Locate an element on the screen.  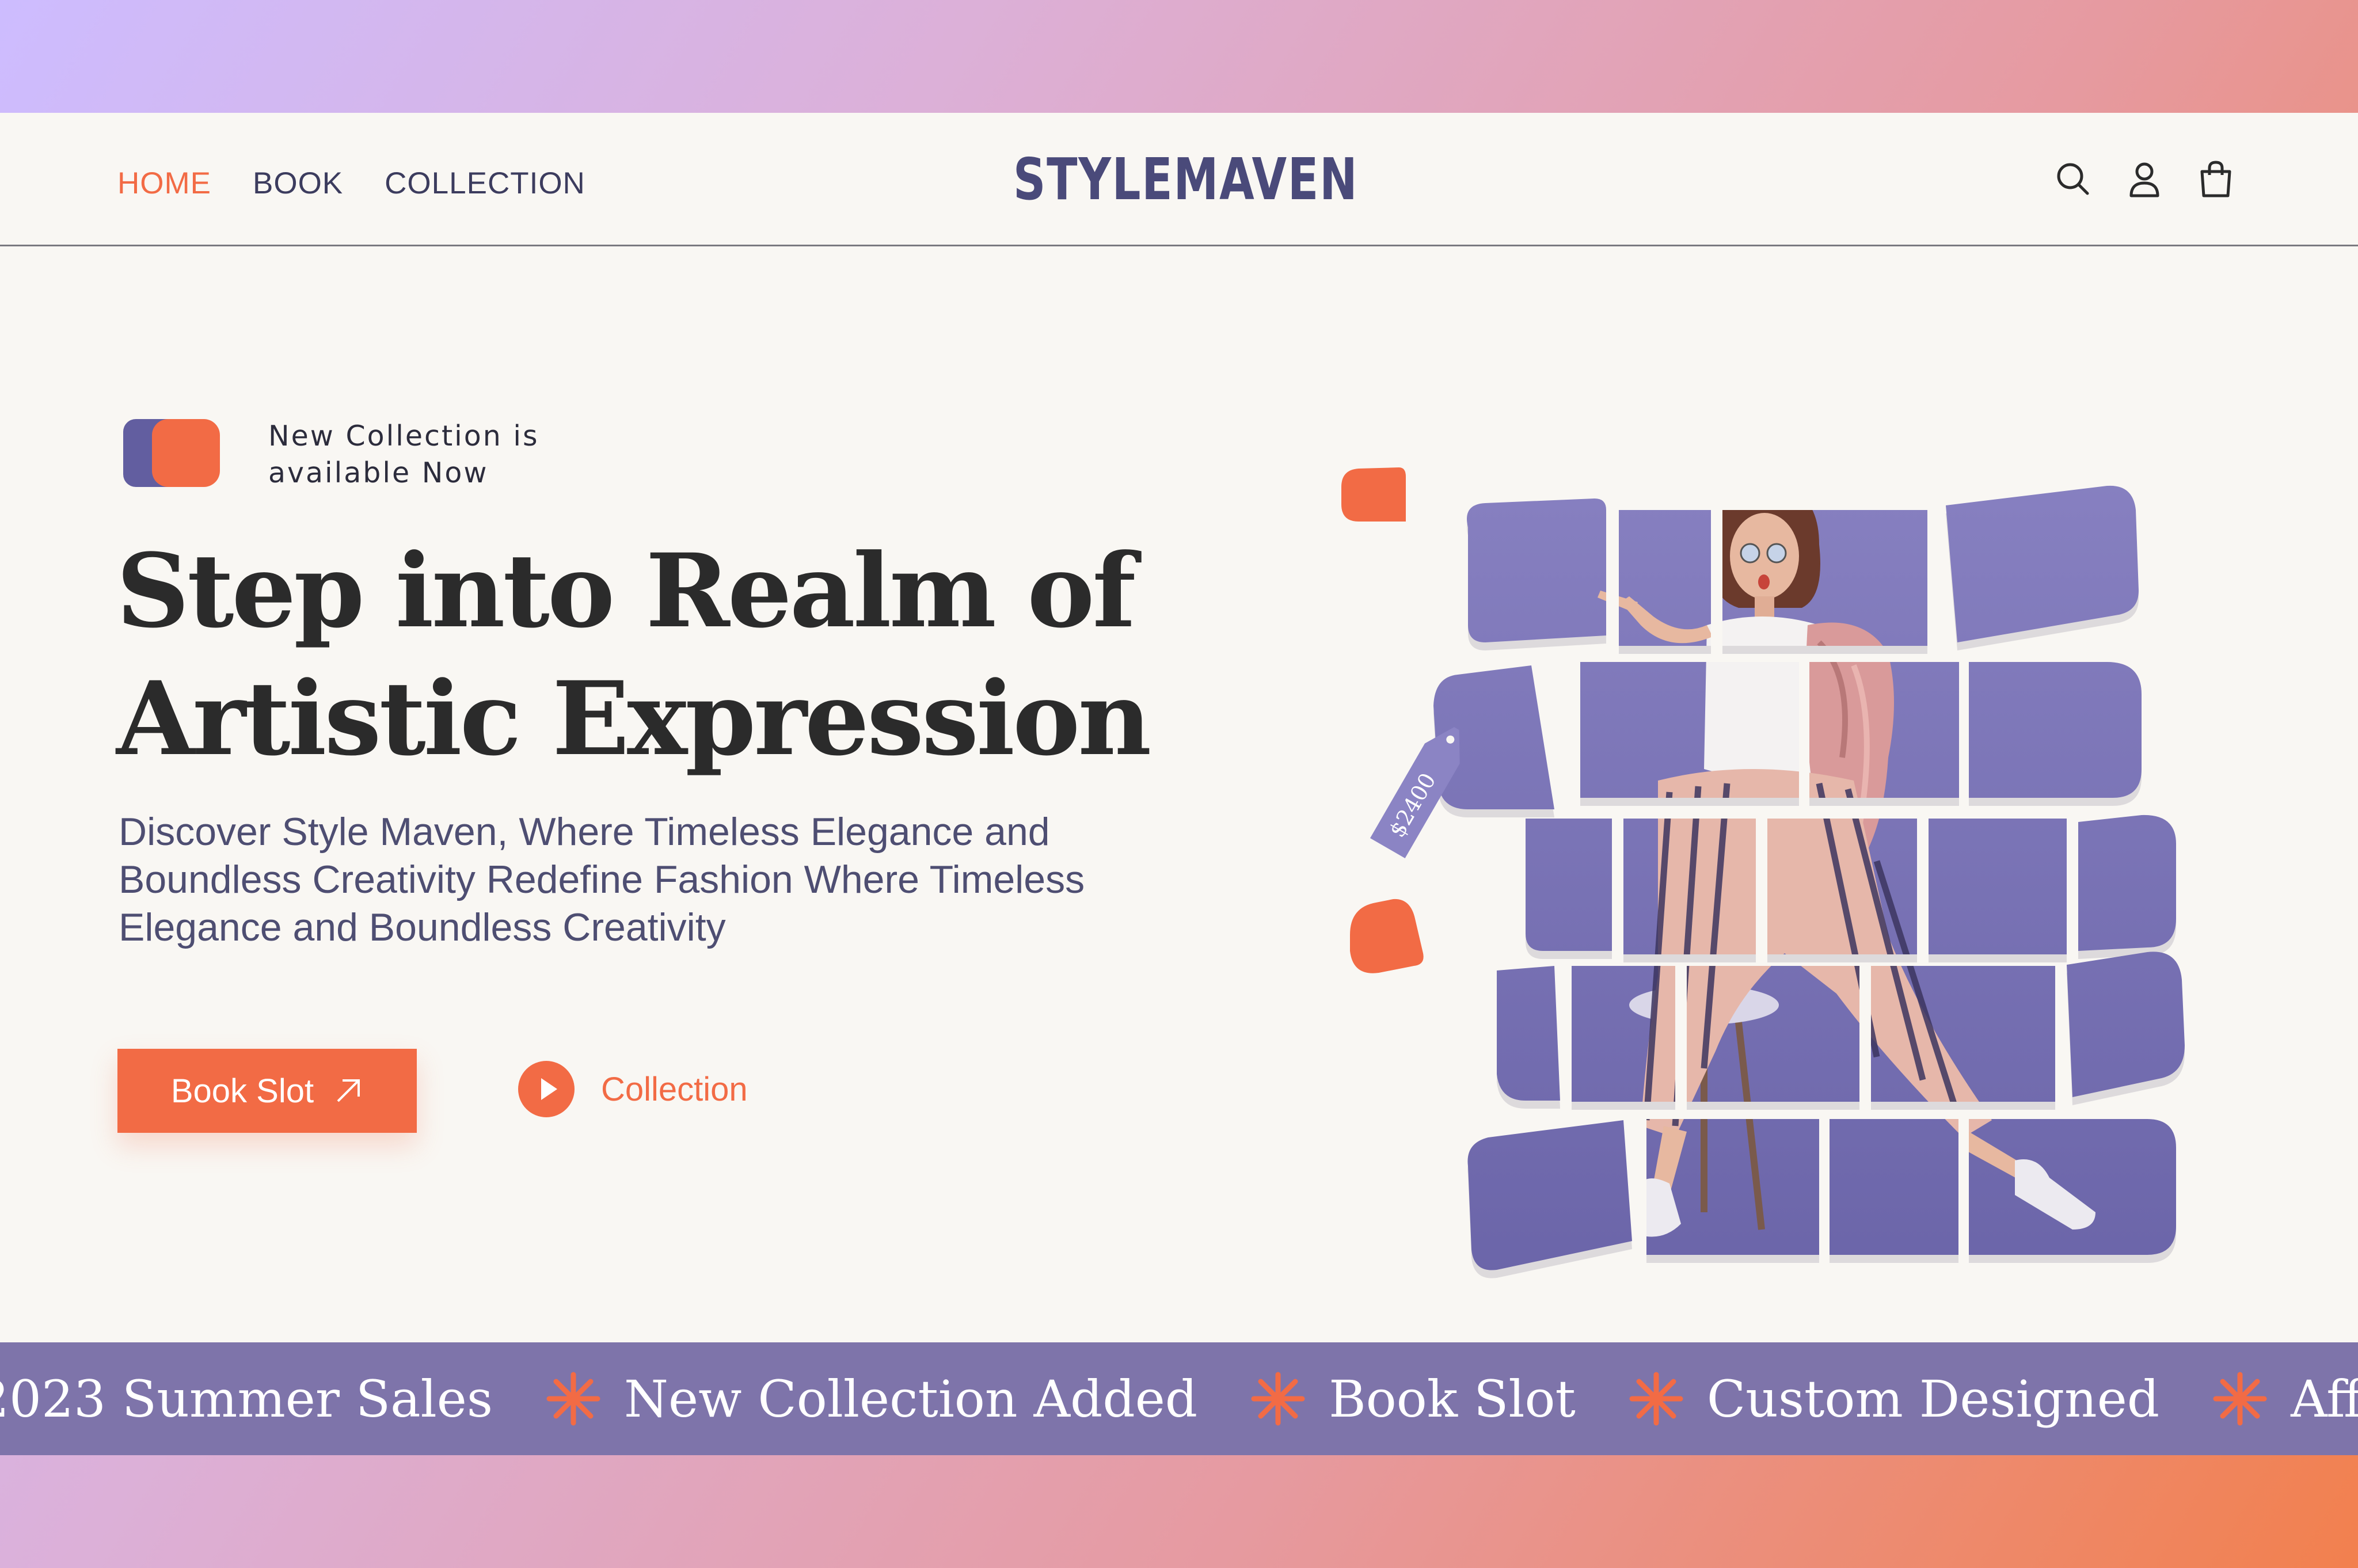
collection-button: Collection is located at coordinates (633, 1089).